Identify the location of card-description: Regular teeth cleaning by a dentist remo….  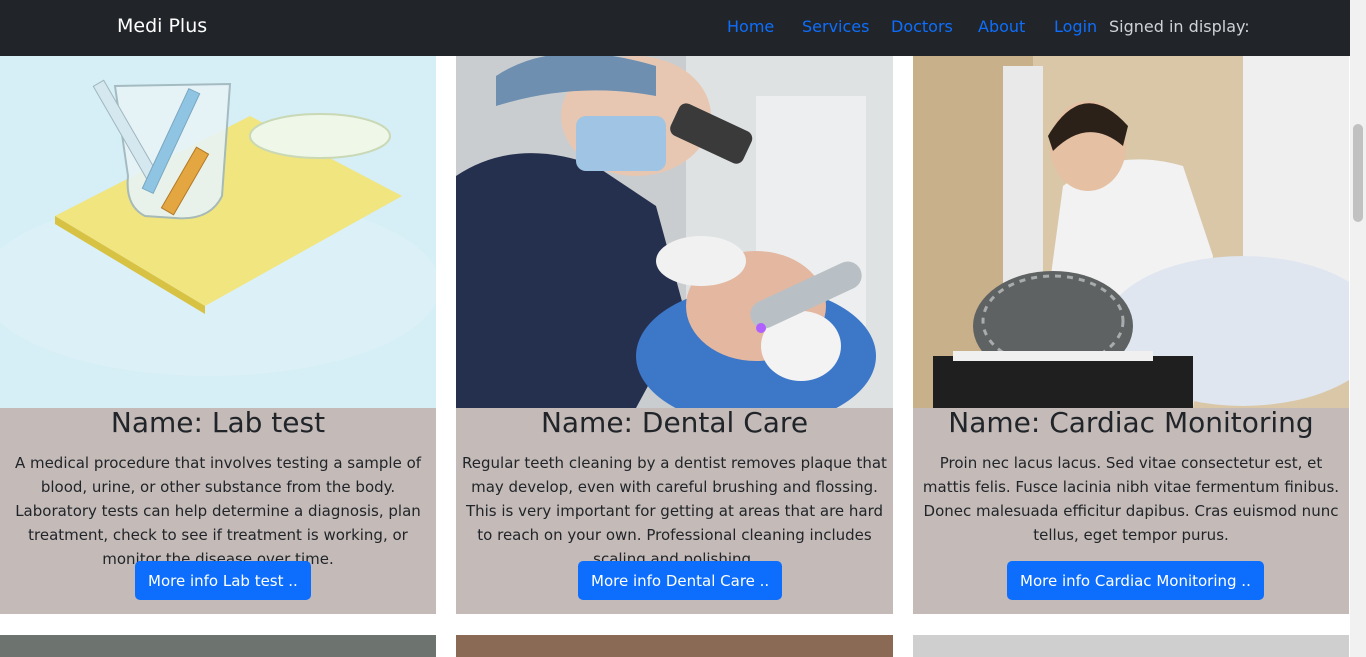
(674, 511).